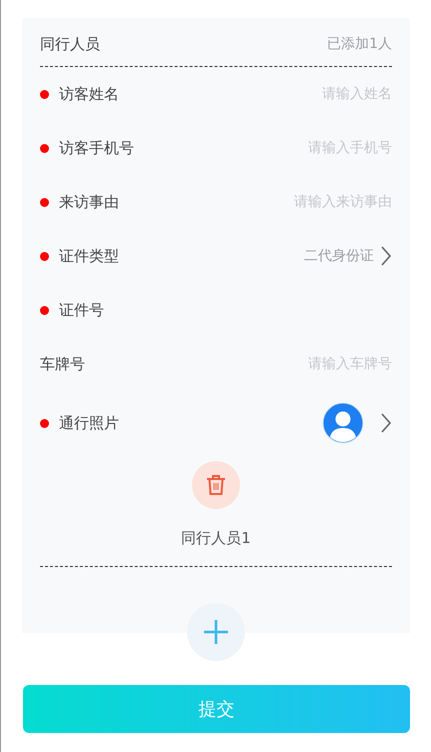 Image resolution: width=431 pixels, height=752 pixels. Describe the element at coordinates (81, 310) in the screenshot. I see `field-label: 证件号` at that location.